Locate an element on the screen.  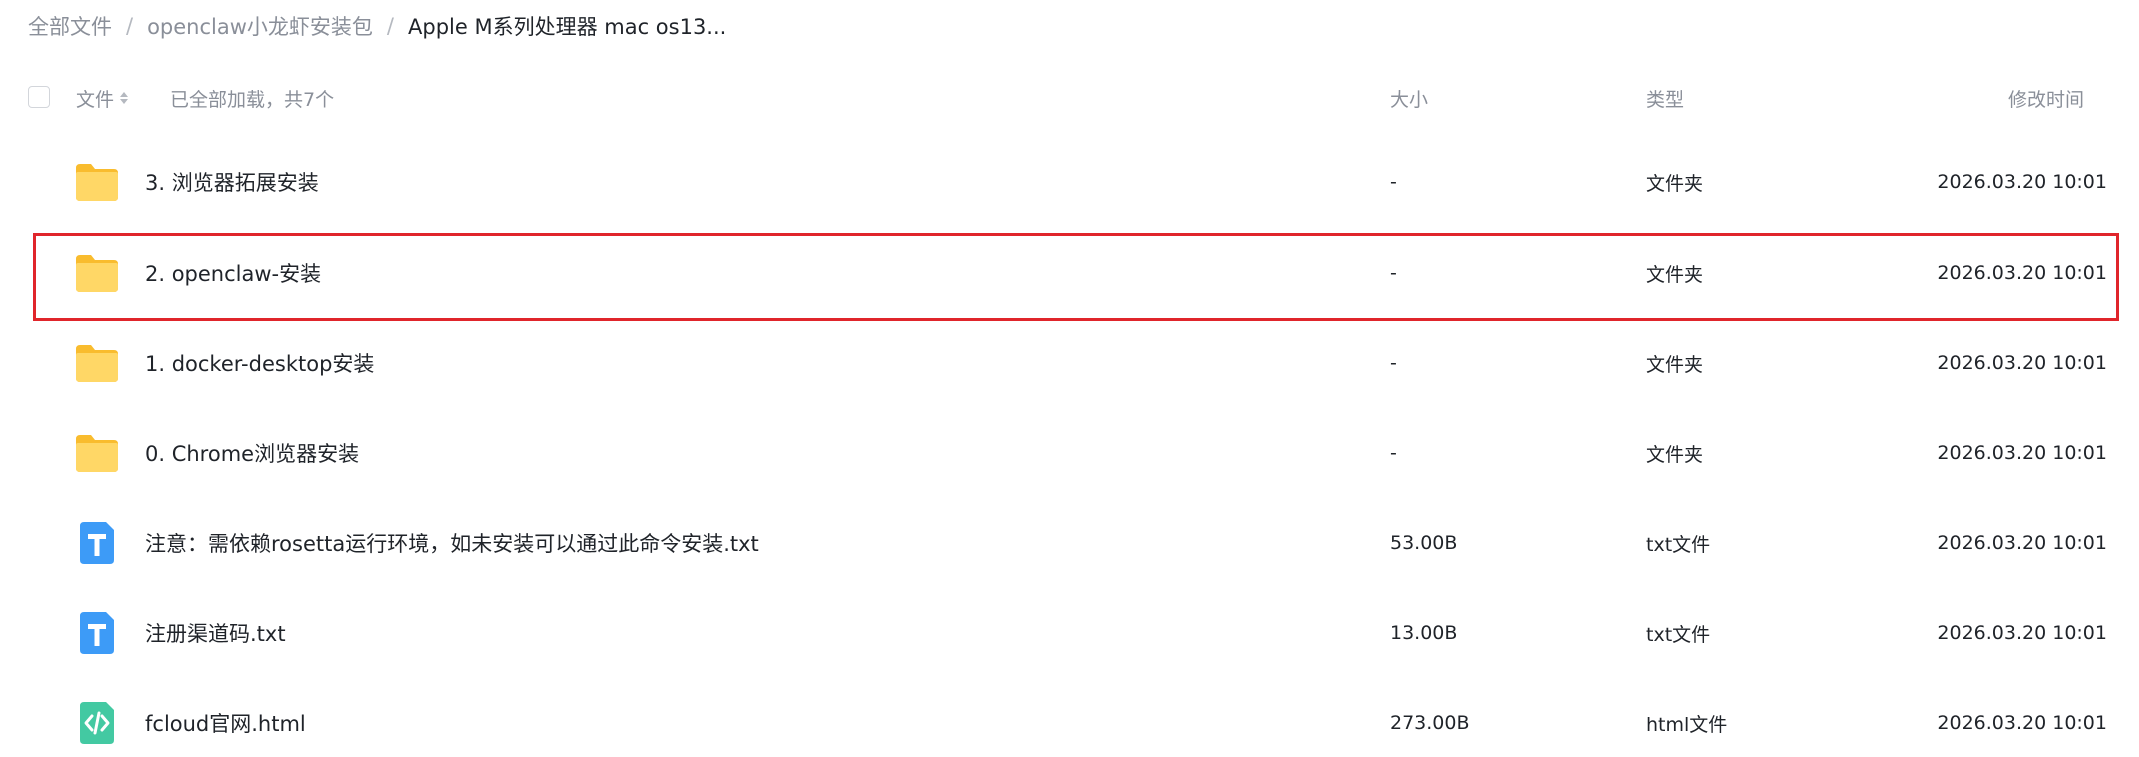
html-file-icon is located at coordinates (97, 723).